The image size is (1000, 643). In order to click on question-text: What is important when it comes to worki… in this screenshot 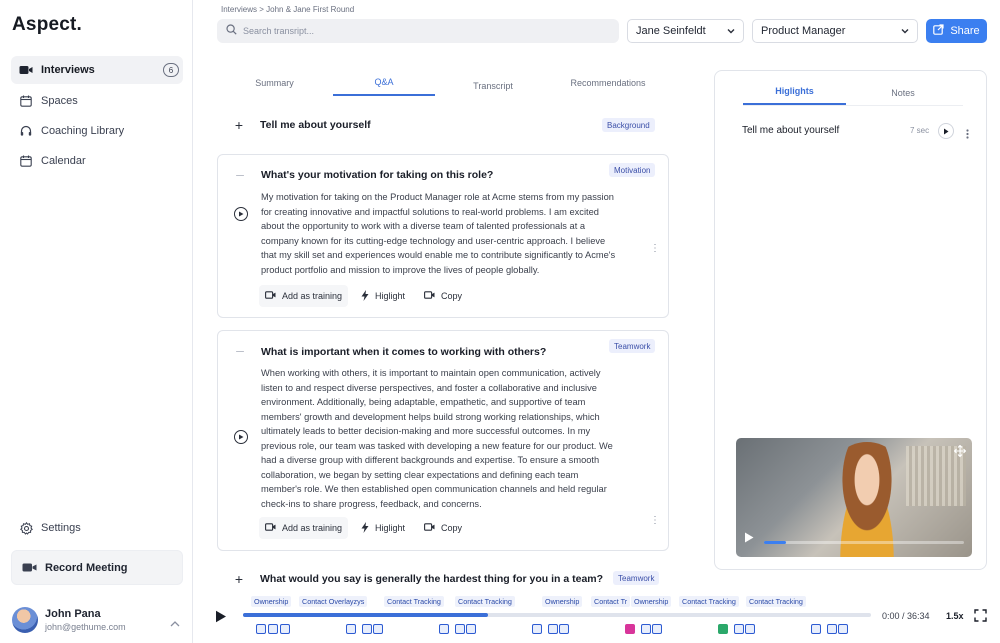, I will do `click(404, 352)`.